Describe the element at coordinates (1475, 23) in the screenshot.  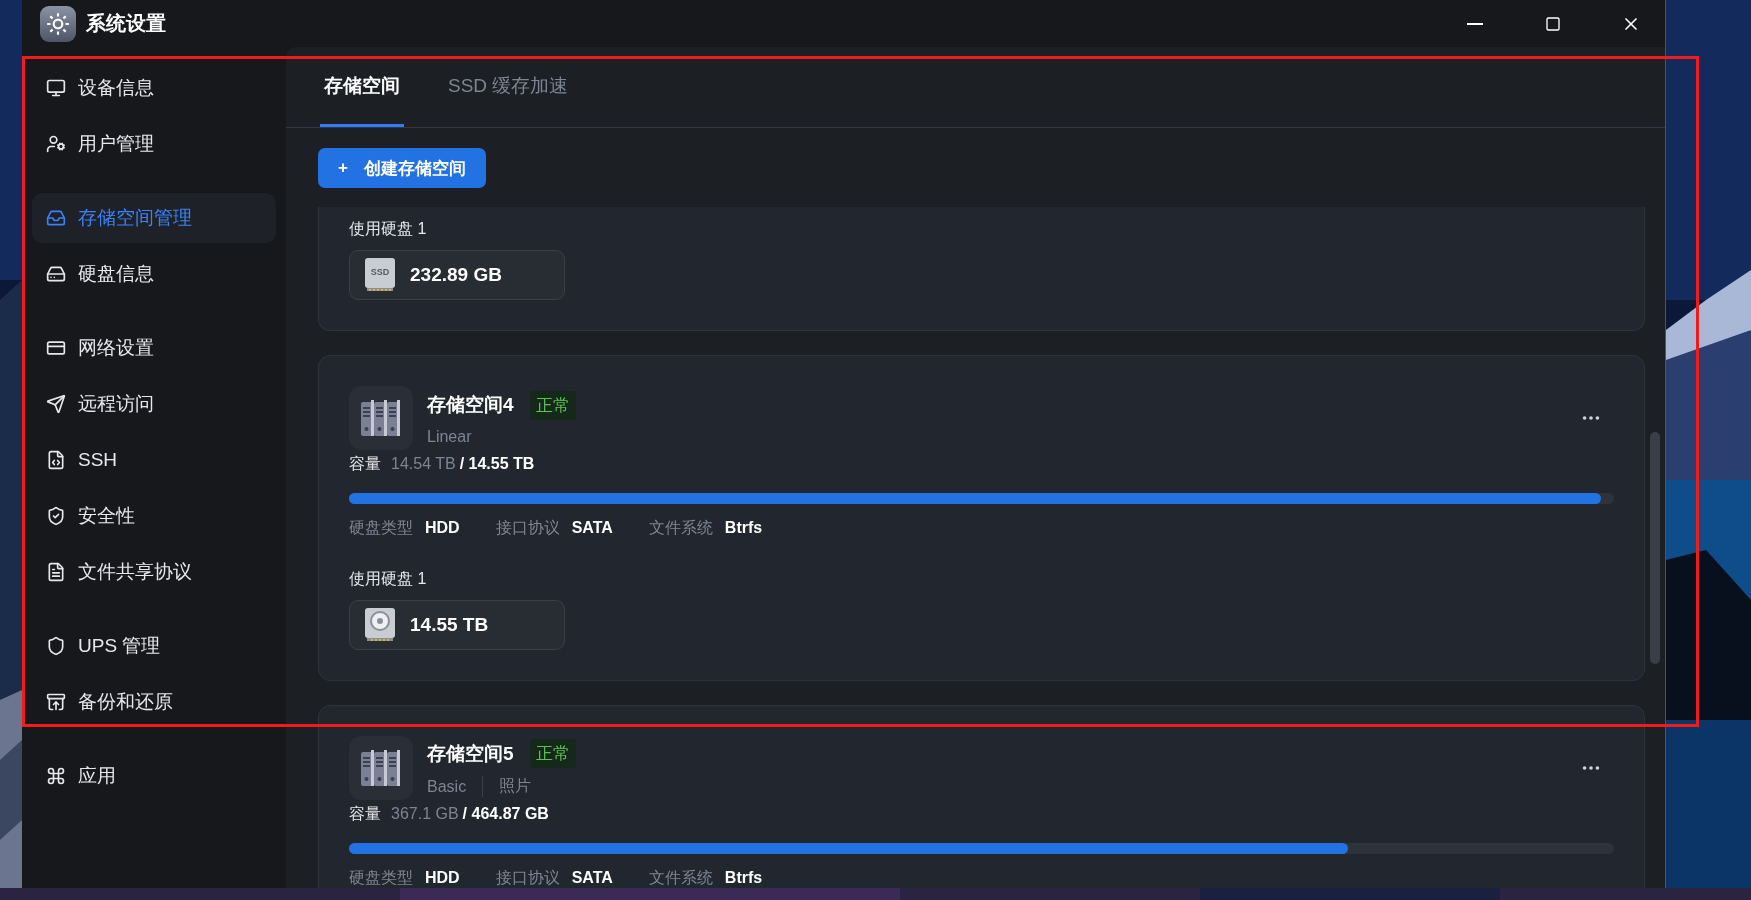
I see `minimize-icon` at that location.